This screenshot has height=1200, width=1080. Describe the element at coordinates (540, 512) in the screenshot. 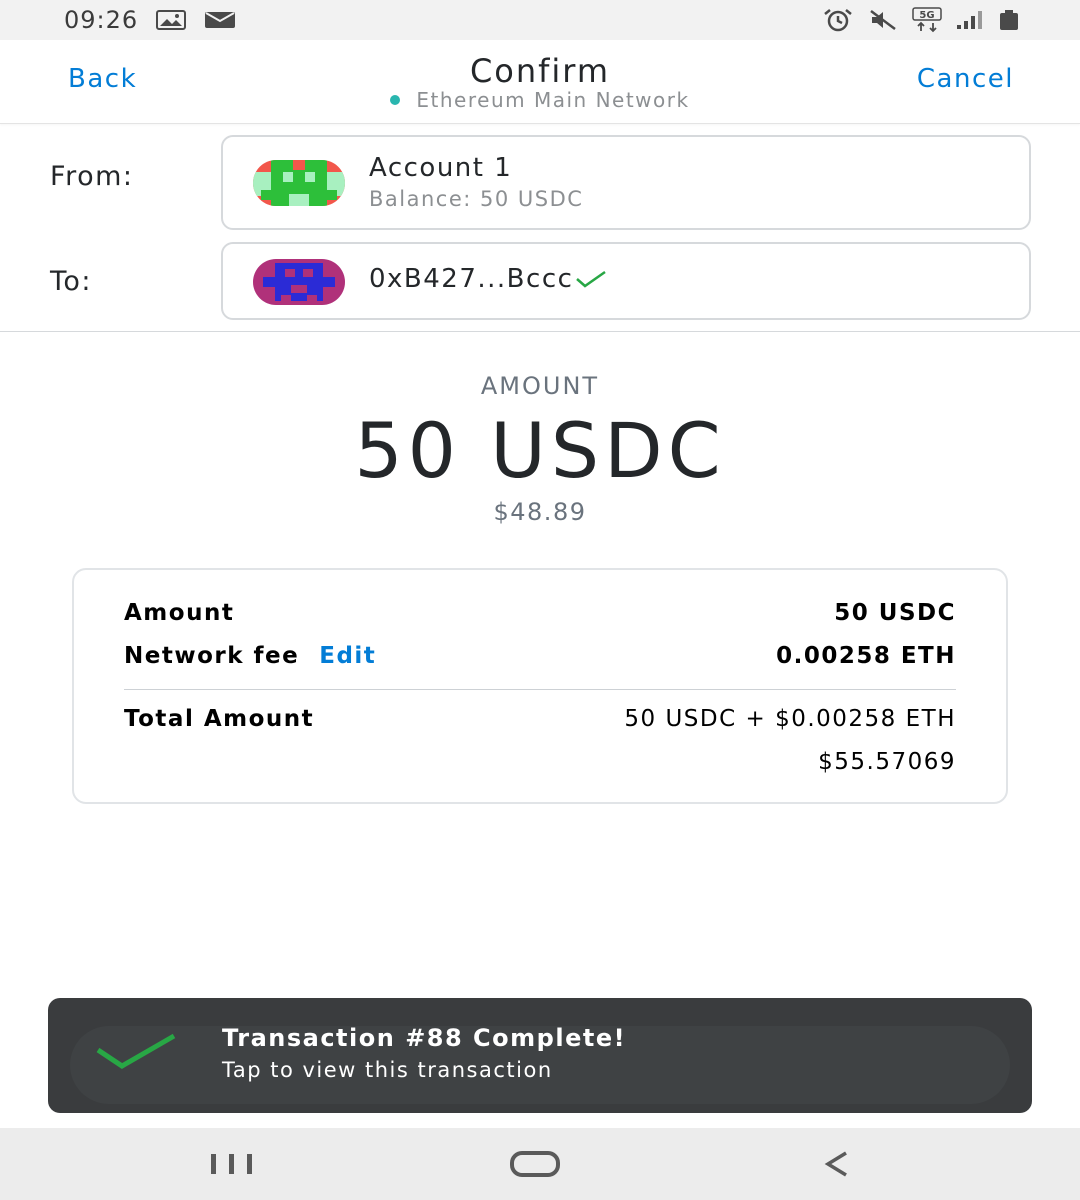

I see `amount-fiat-value: $48.89` at that location.